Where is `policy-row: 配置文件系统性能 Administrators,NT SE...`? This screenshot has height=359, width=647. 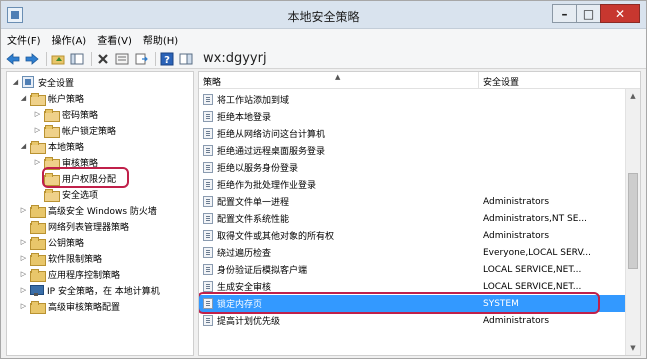
policy-row: 配置文件系统性能 Administrators,NT SE... is located at coordinates (412, 218).